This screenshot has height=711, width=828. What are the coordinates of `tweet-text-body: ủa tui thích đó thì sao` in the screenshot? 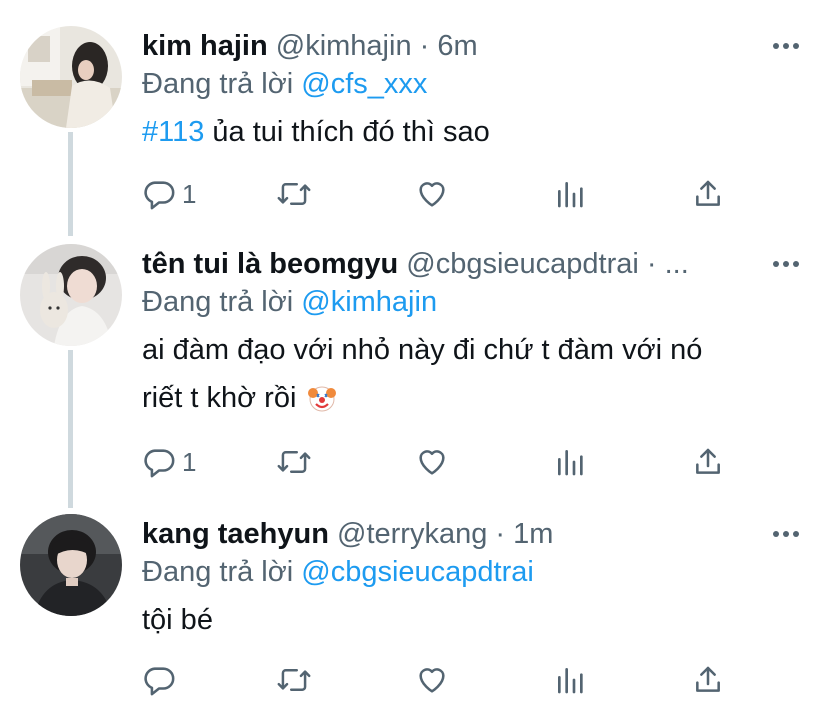 It's located at (347, 132).